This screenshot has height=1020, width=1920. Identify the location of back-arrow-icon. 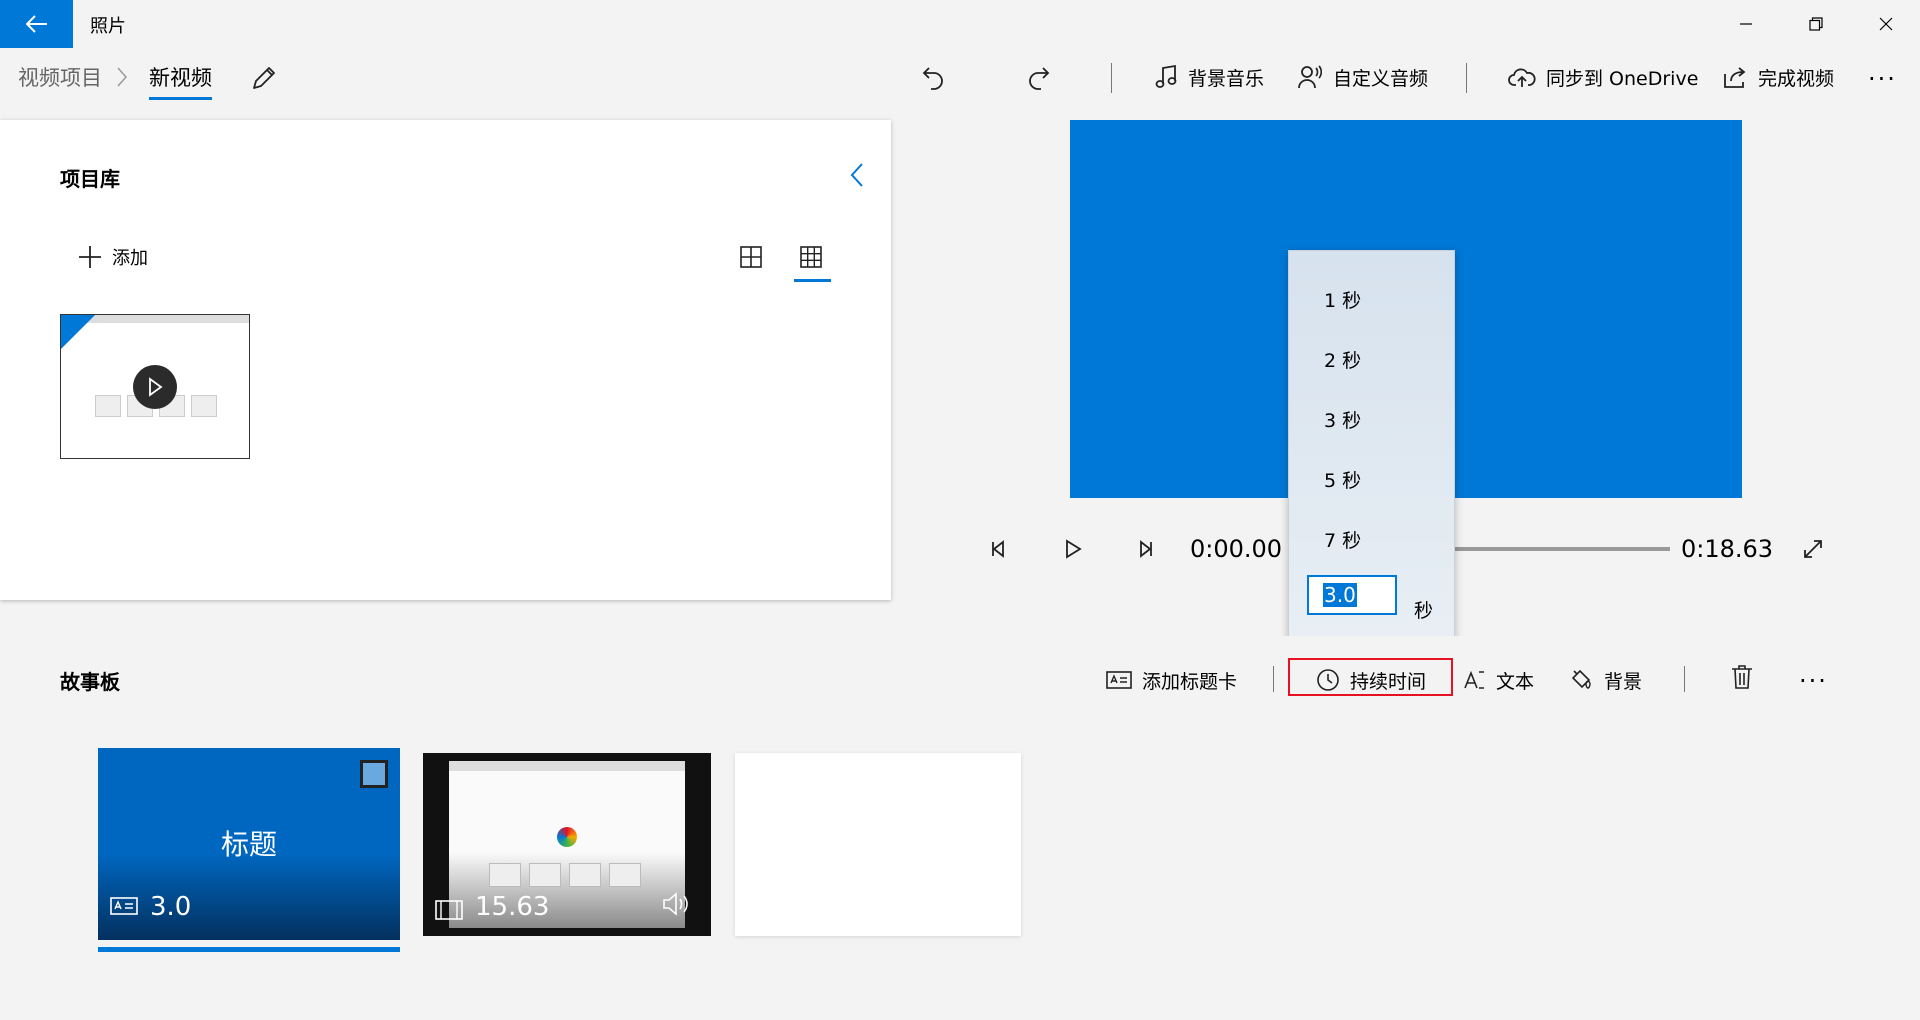
(36, 24).